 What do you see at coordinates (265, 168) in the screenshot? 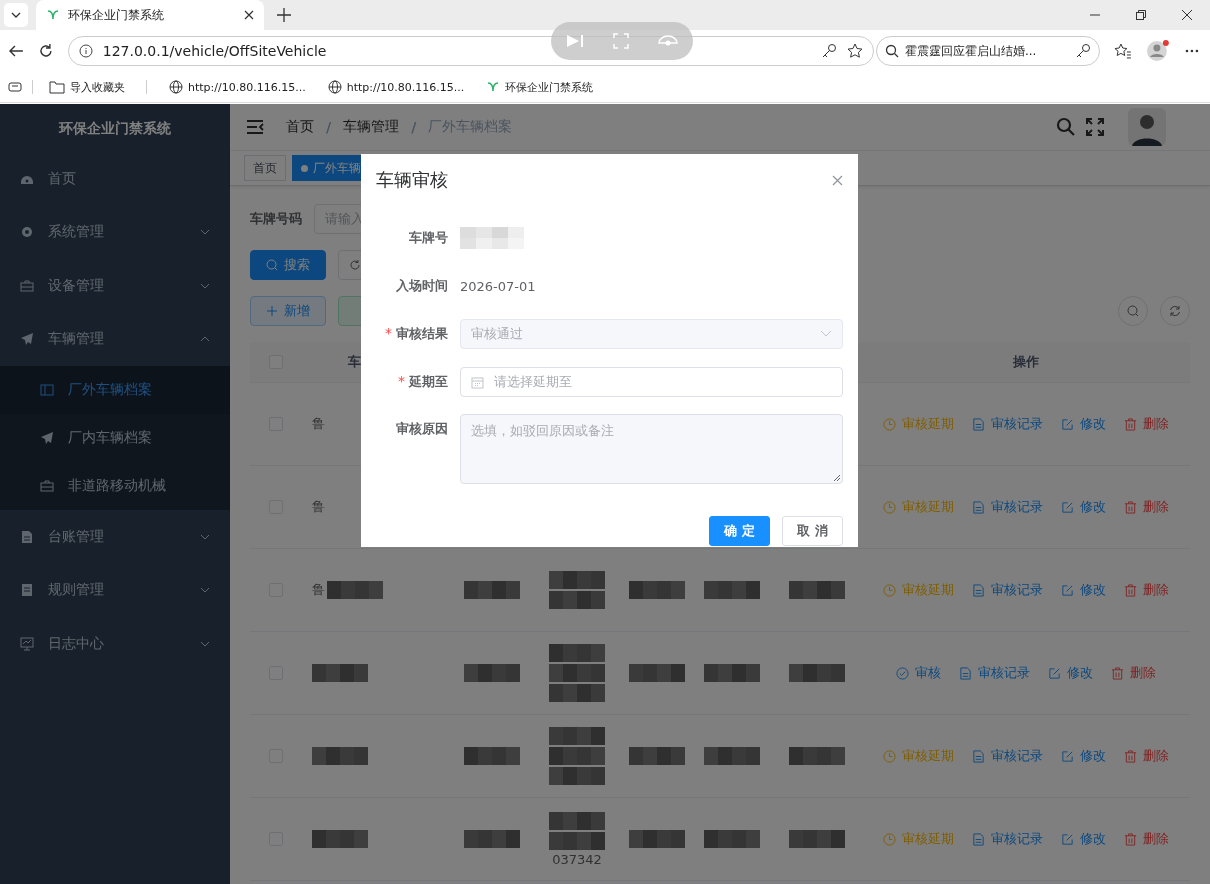
I see `view-tag: 首页` at bounding box center [265, 168].